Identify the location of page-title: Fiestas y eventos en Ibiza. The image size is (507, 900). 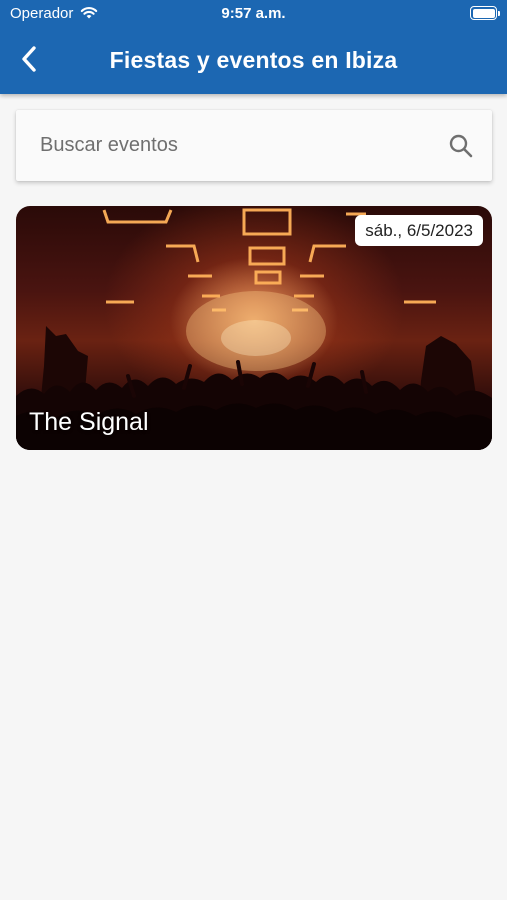
(253, 60).